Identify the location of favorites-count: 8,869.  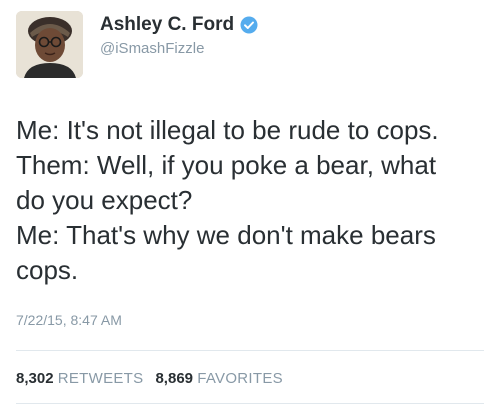
(174, 378).